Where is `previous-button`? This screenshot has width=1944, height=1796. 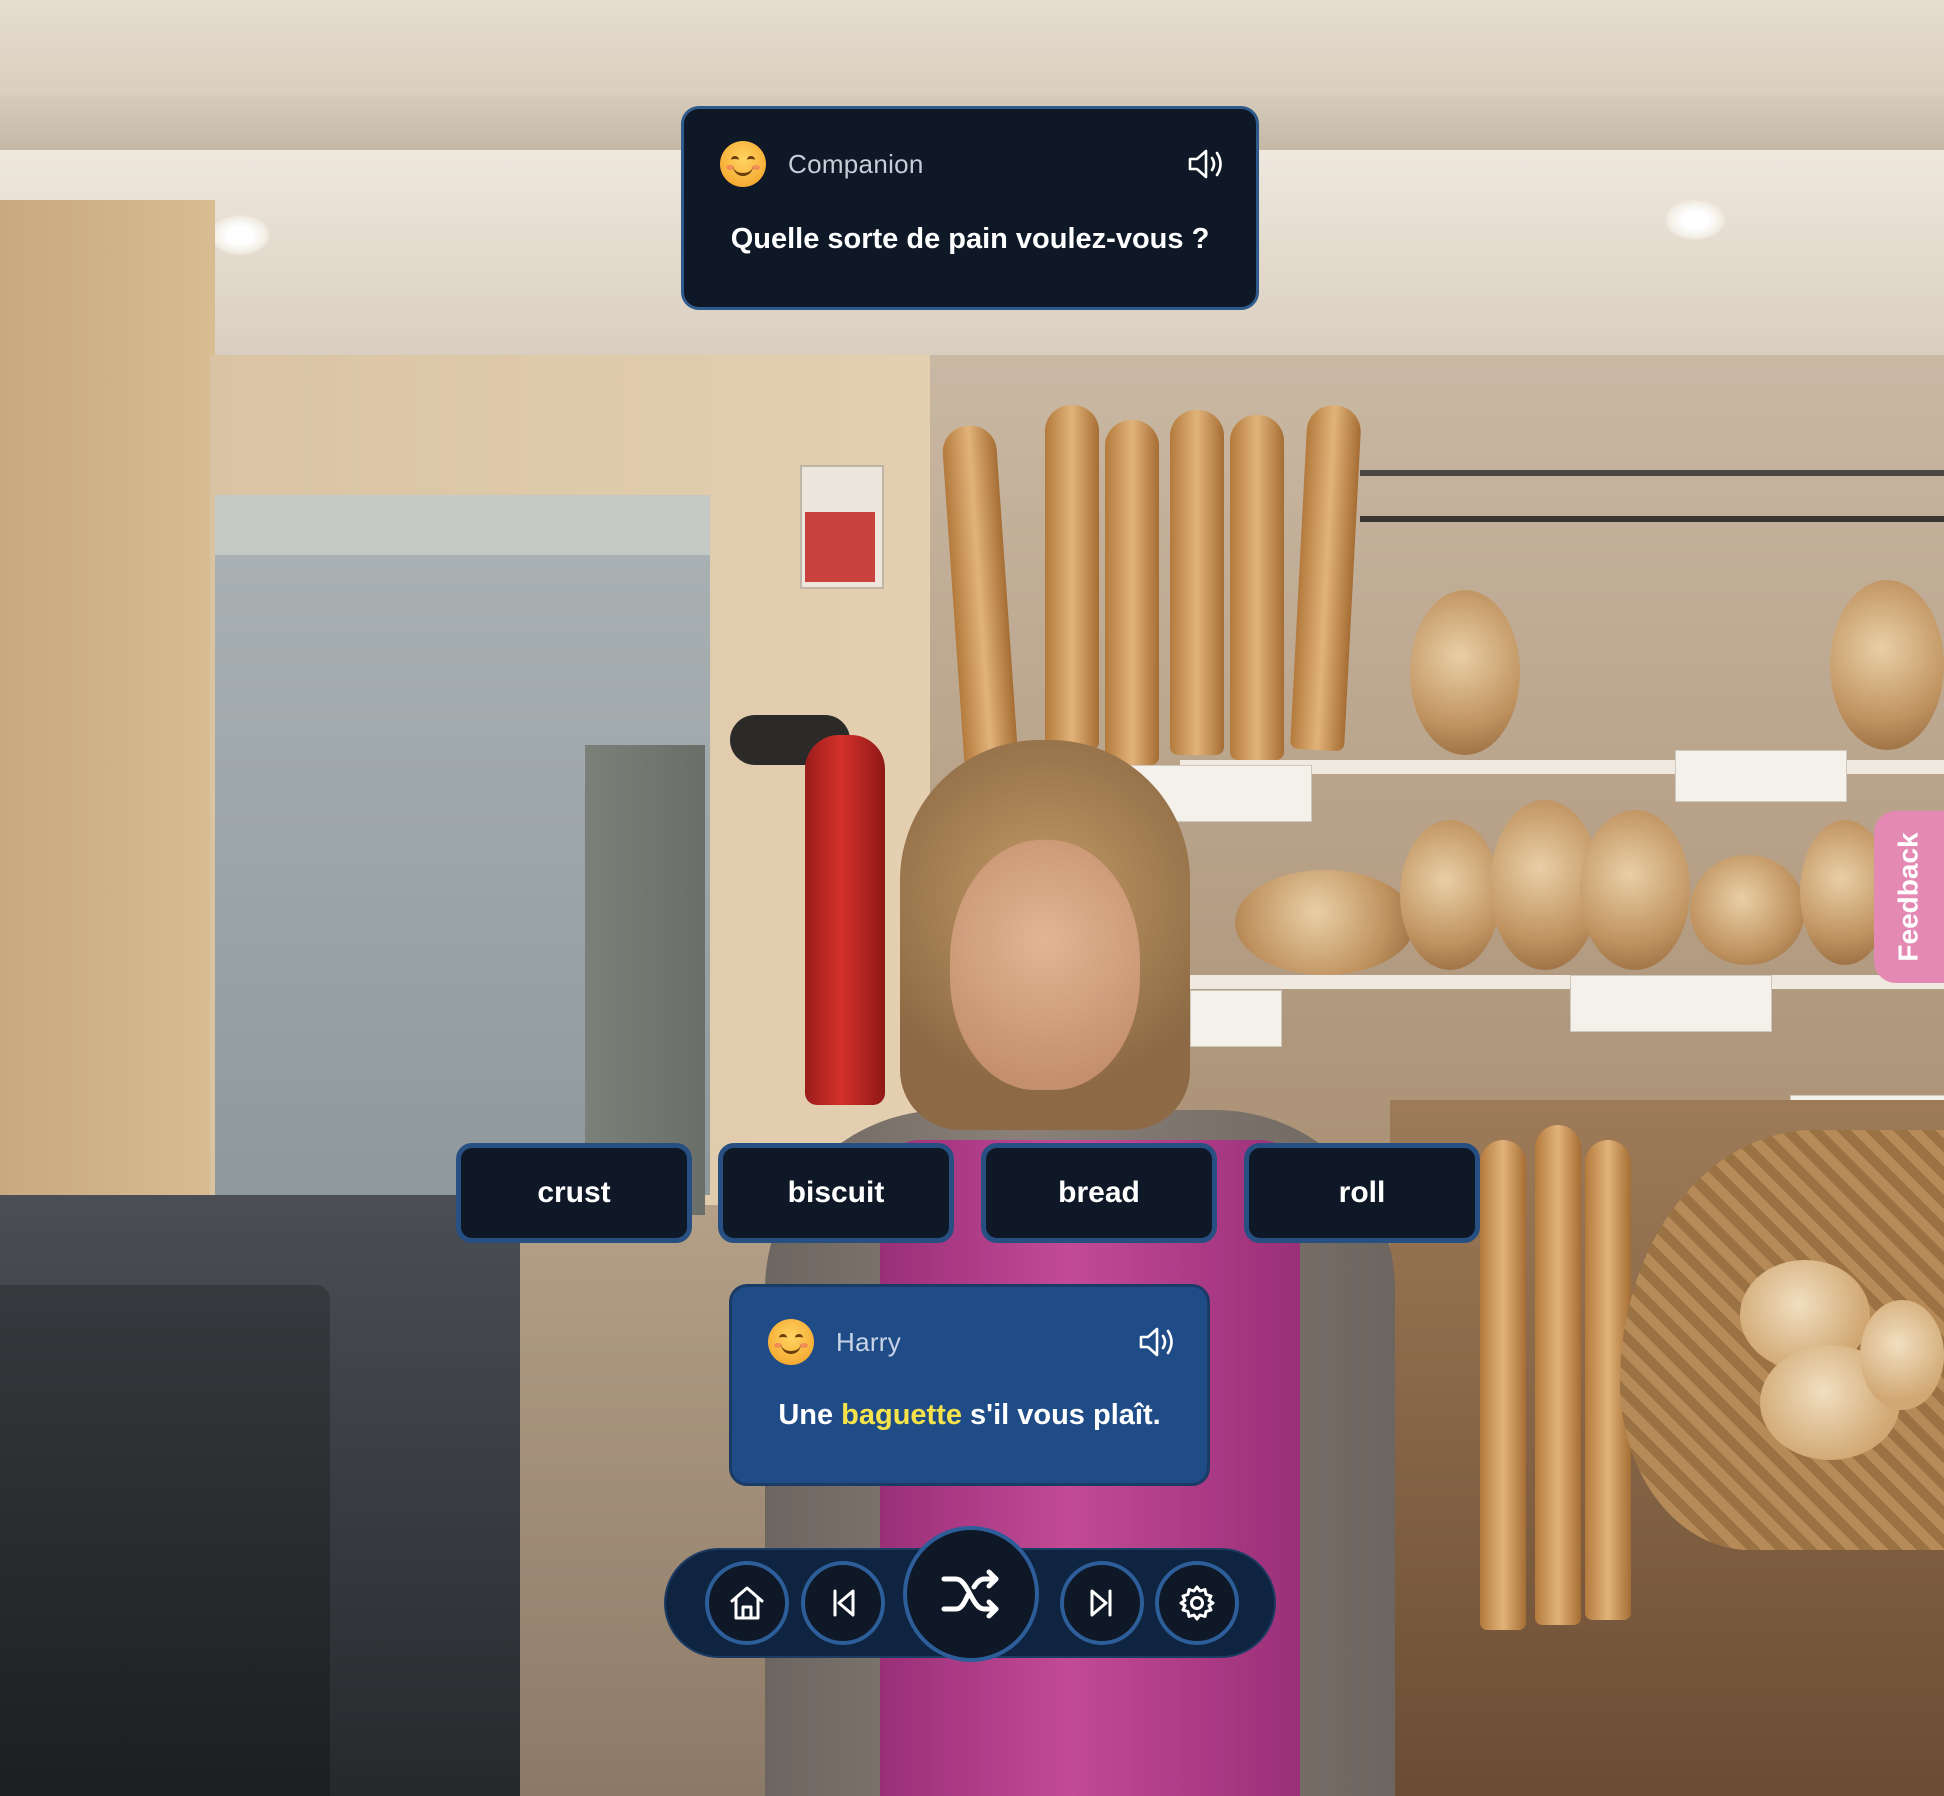
previous-button is located at coordinates (843, 1603).